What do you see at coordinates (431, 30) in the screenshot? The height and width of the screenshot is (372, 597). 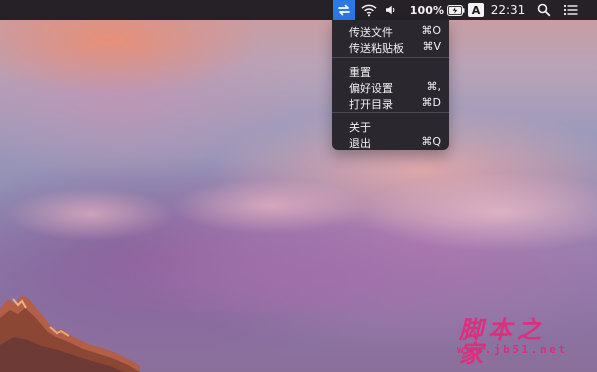 I see `menu-item-shortcut: ⌘O` at bounding box center [431, 30].